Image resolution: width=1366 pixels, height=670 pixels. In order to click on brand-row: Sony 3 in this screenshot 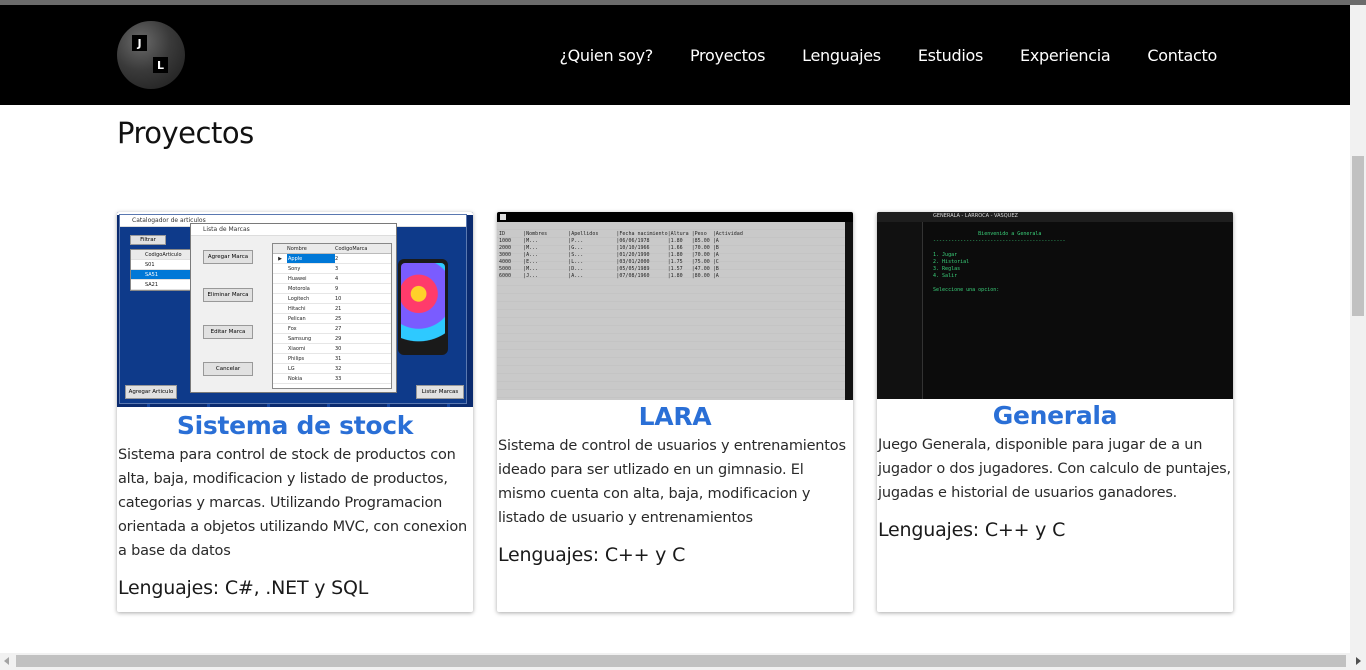, I will do `click(332, 269)`.